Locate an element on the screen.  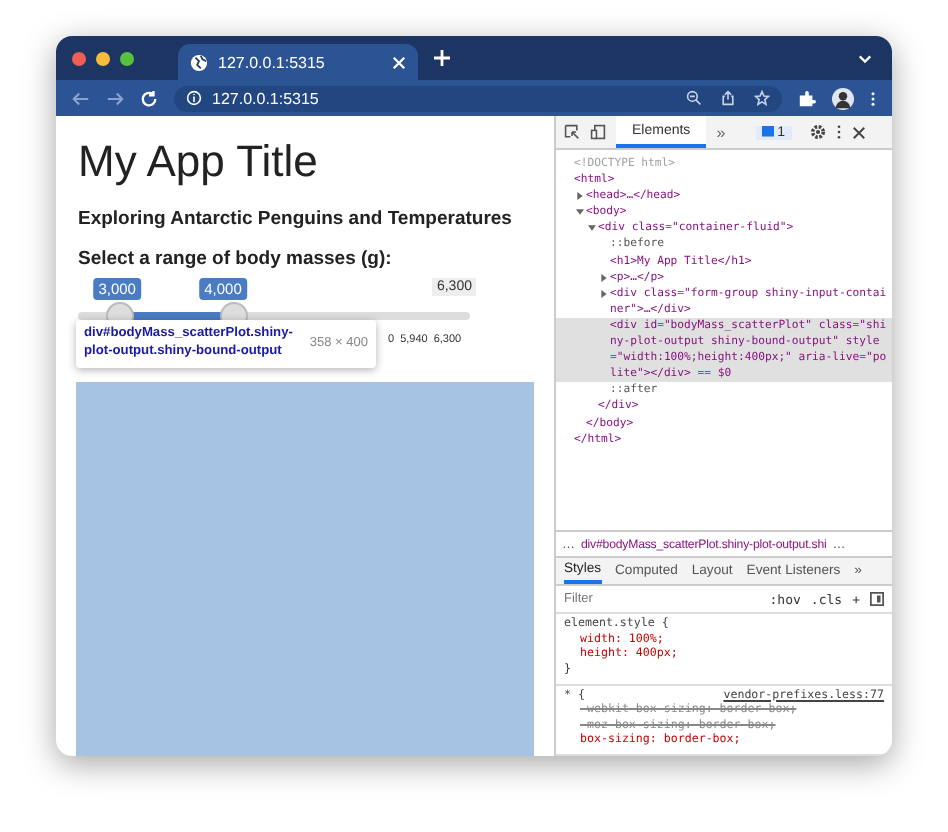
back-icon is located at coordinates (81, 98).